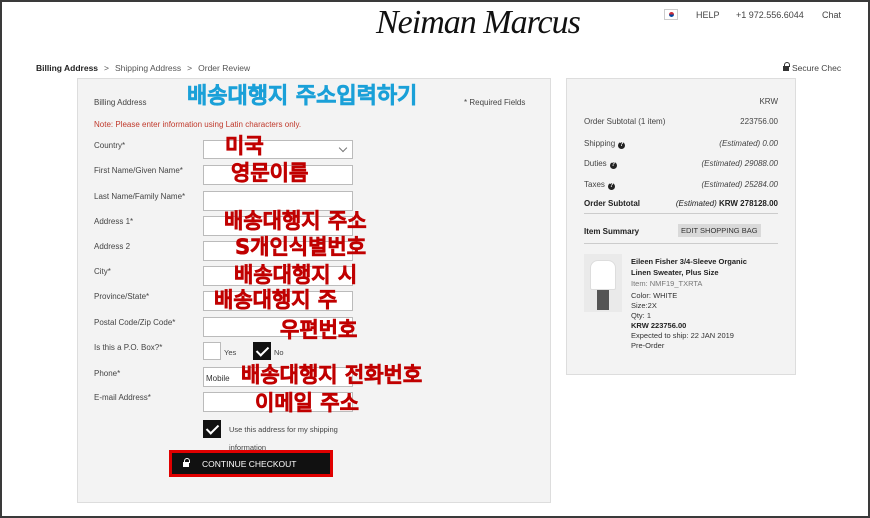 Image resolution: width=870 pixels, height=518 pixels. I want to click on sweater-image, so click(603, 275).